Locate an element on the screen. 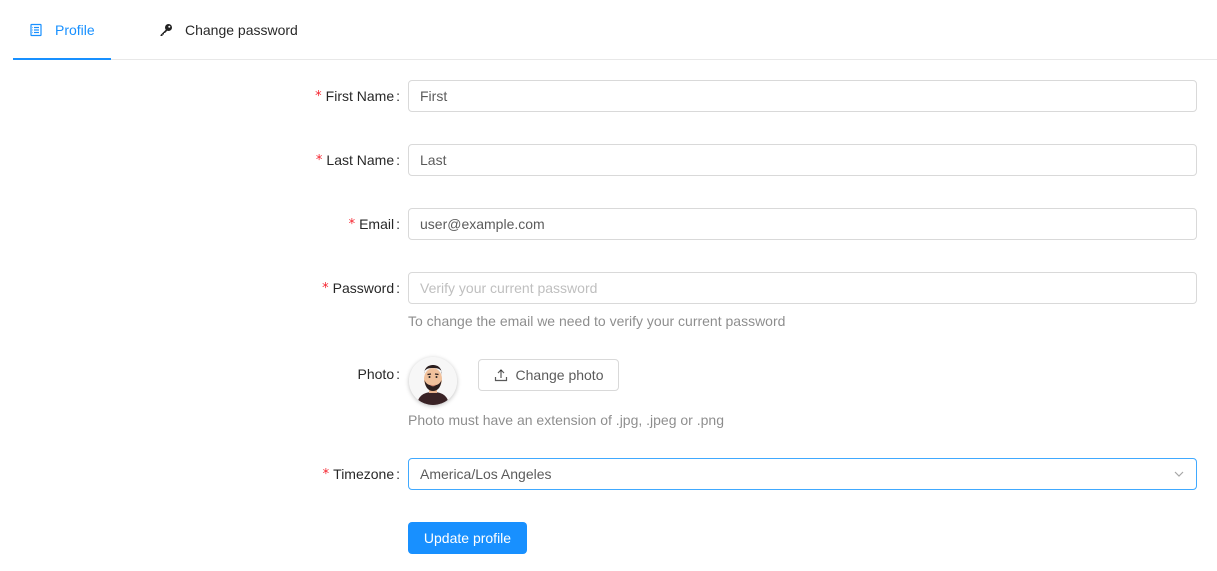  tab-profile-label: Profile is located at coordinates (75, 30).